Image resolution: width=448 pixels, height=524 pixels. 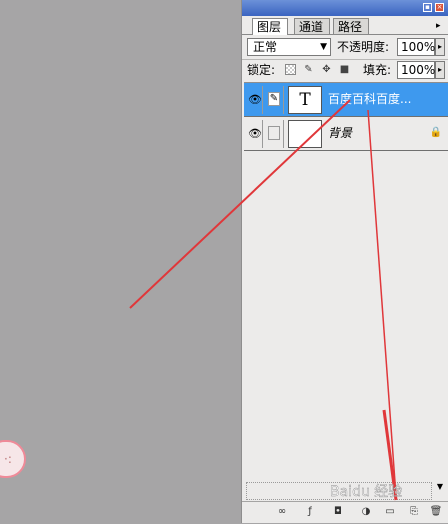 I want to click on opacity-label: 不透明度:, so click(x=363, y=47).